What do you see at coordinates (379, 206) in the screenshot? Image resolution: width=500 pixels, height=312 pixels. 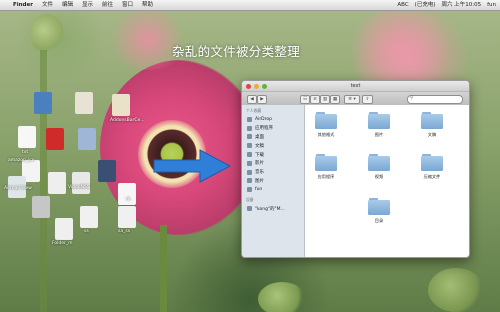 I see `folder-directory` at bounding box center [379, 206].